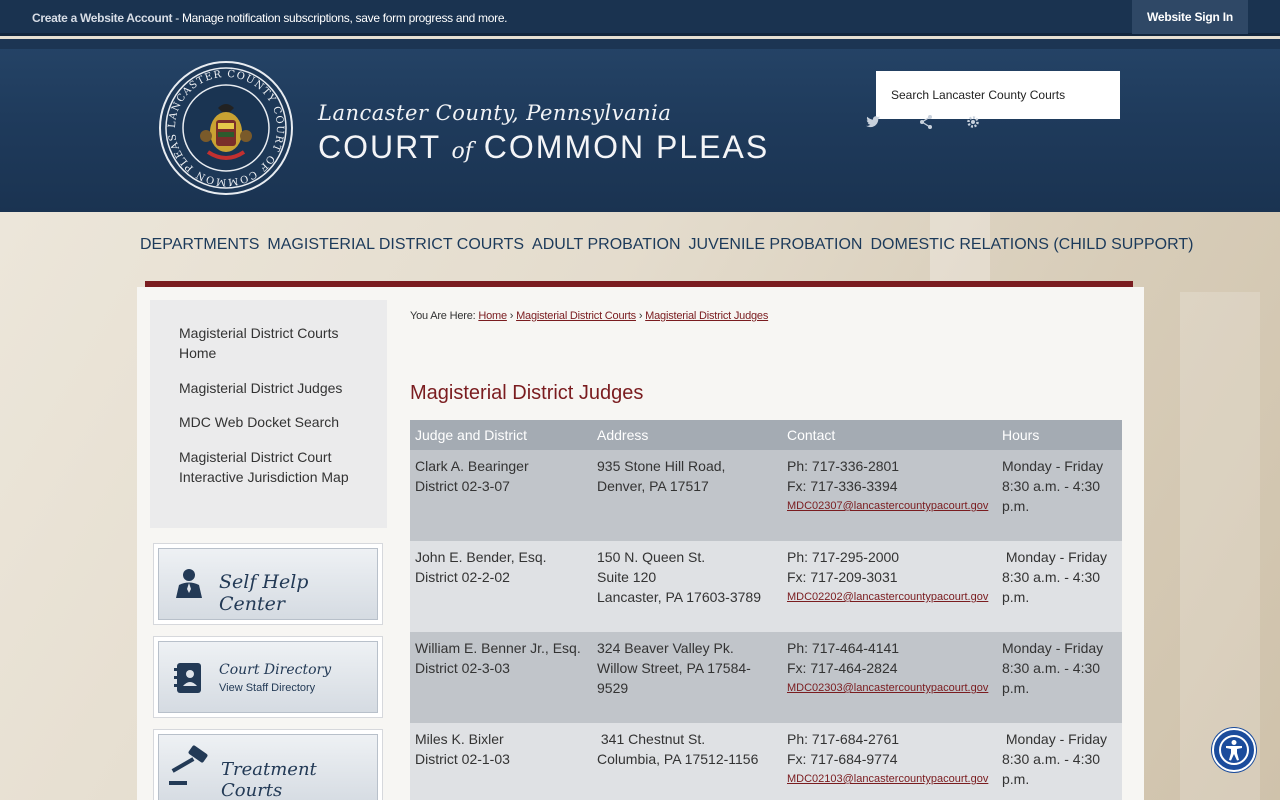 Image resolution: width=1280 pixels, height=800 pixels. What do you see at coordinates (199, 245) in the screenshot?
I see `nav-departments: DEPARTMENTS` at bounding box center [199, 245].